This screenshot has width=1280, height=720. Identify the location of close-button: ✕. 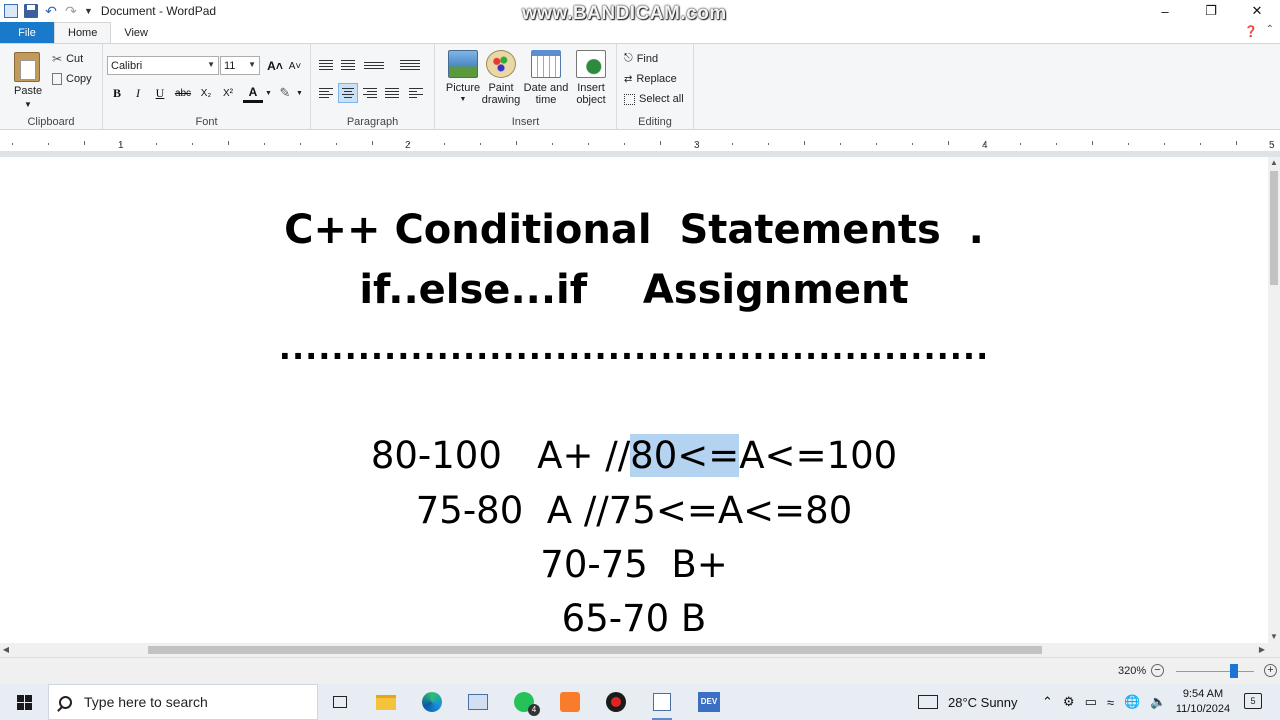
(1257, 11).